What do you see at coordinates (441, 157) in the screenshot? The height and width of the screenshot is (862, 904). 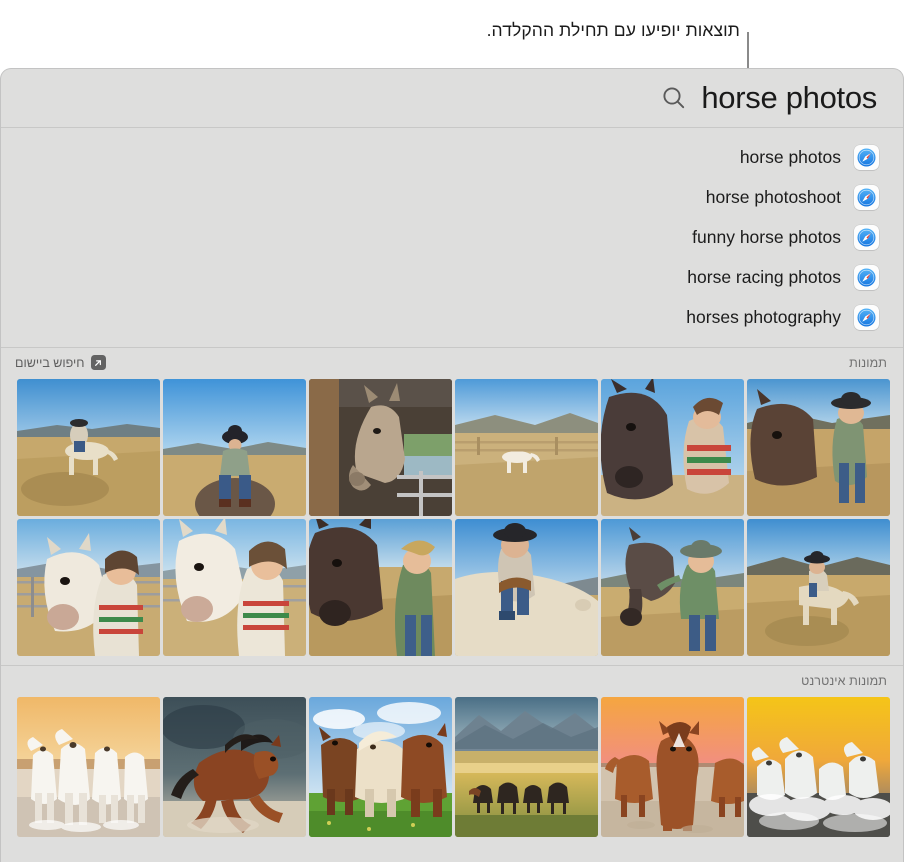 I see `suggestion-item: horse photos` at bounding box center [441, 157].